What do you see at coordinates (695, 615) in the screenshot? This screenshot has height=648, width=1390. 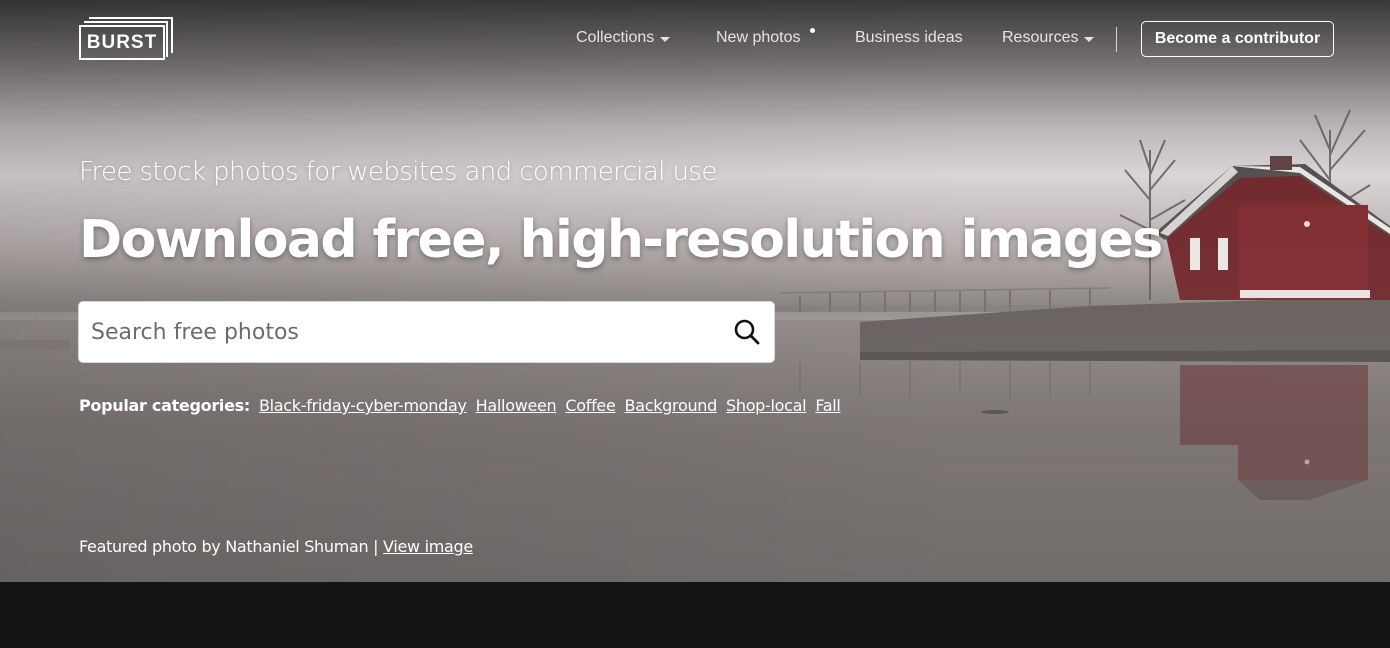 I see `page-below-hero` at bounding box center [695, 615].